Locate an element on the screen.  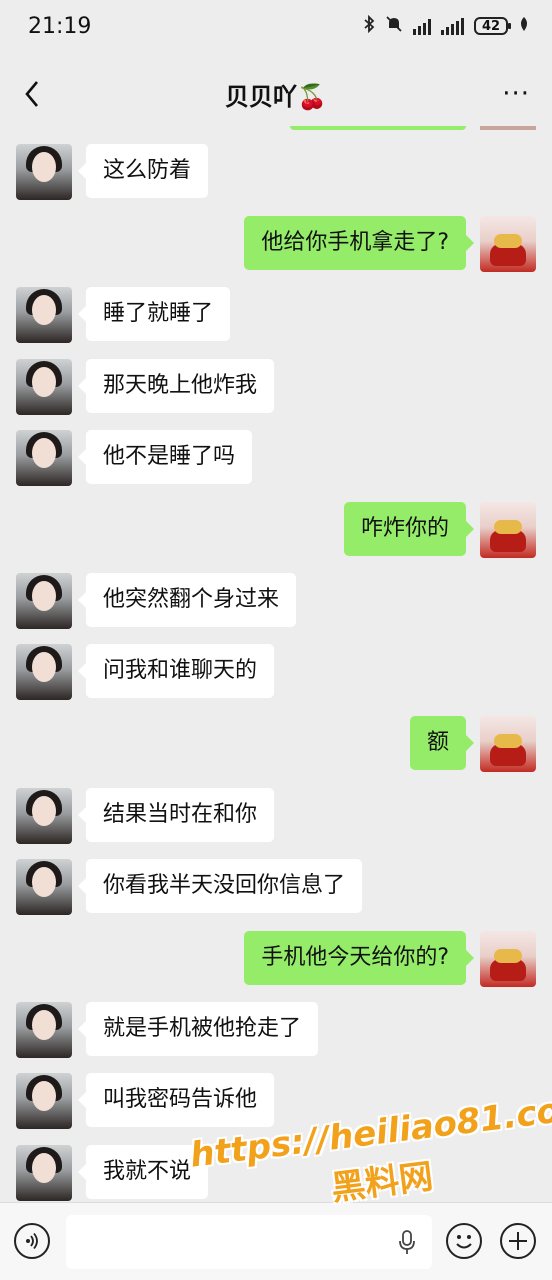
message-row-sent: 手机他今天给你的? is located at coordinates (276, 959).